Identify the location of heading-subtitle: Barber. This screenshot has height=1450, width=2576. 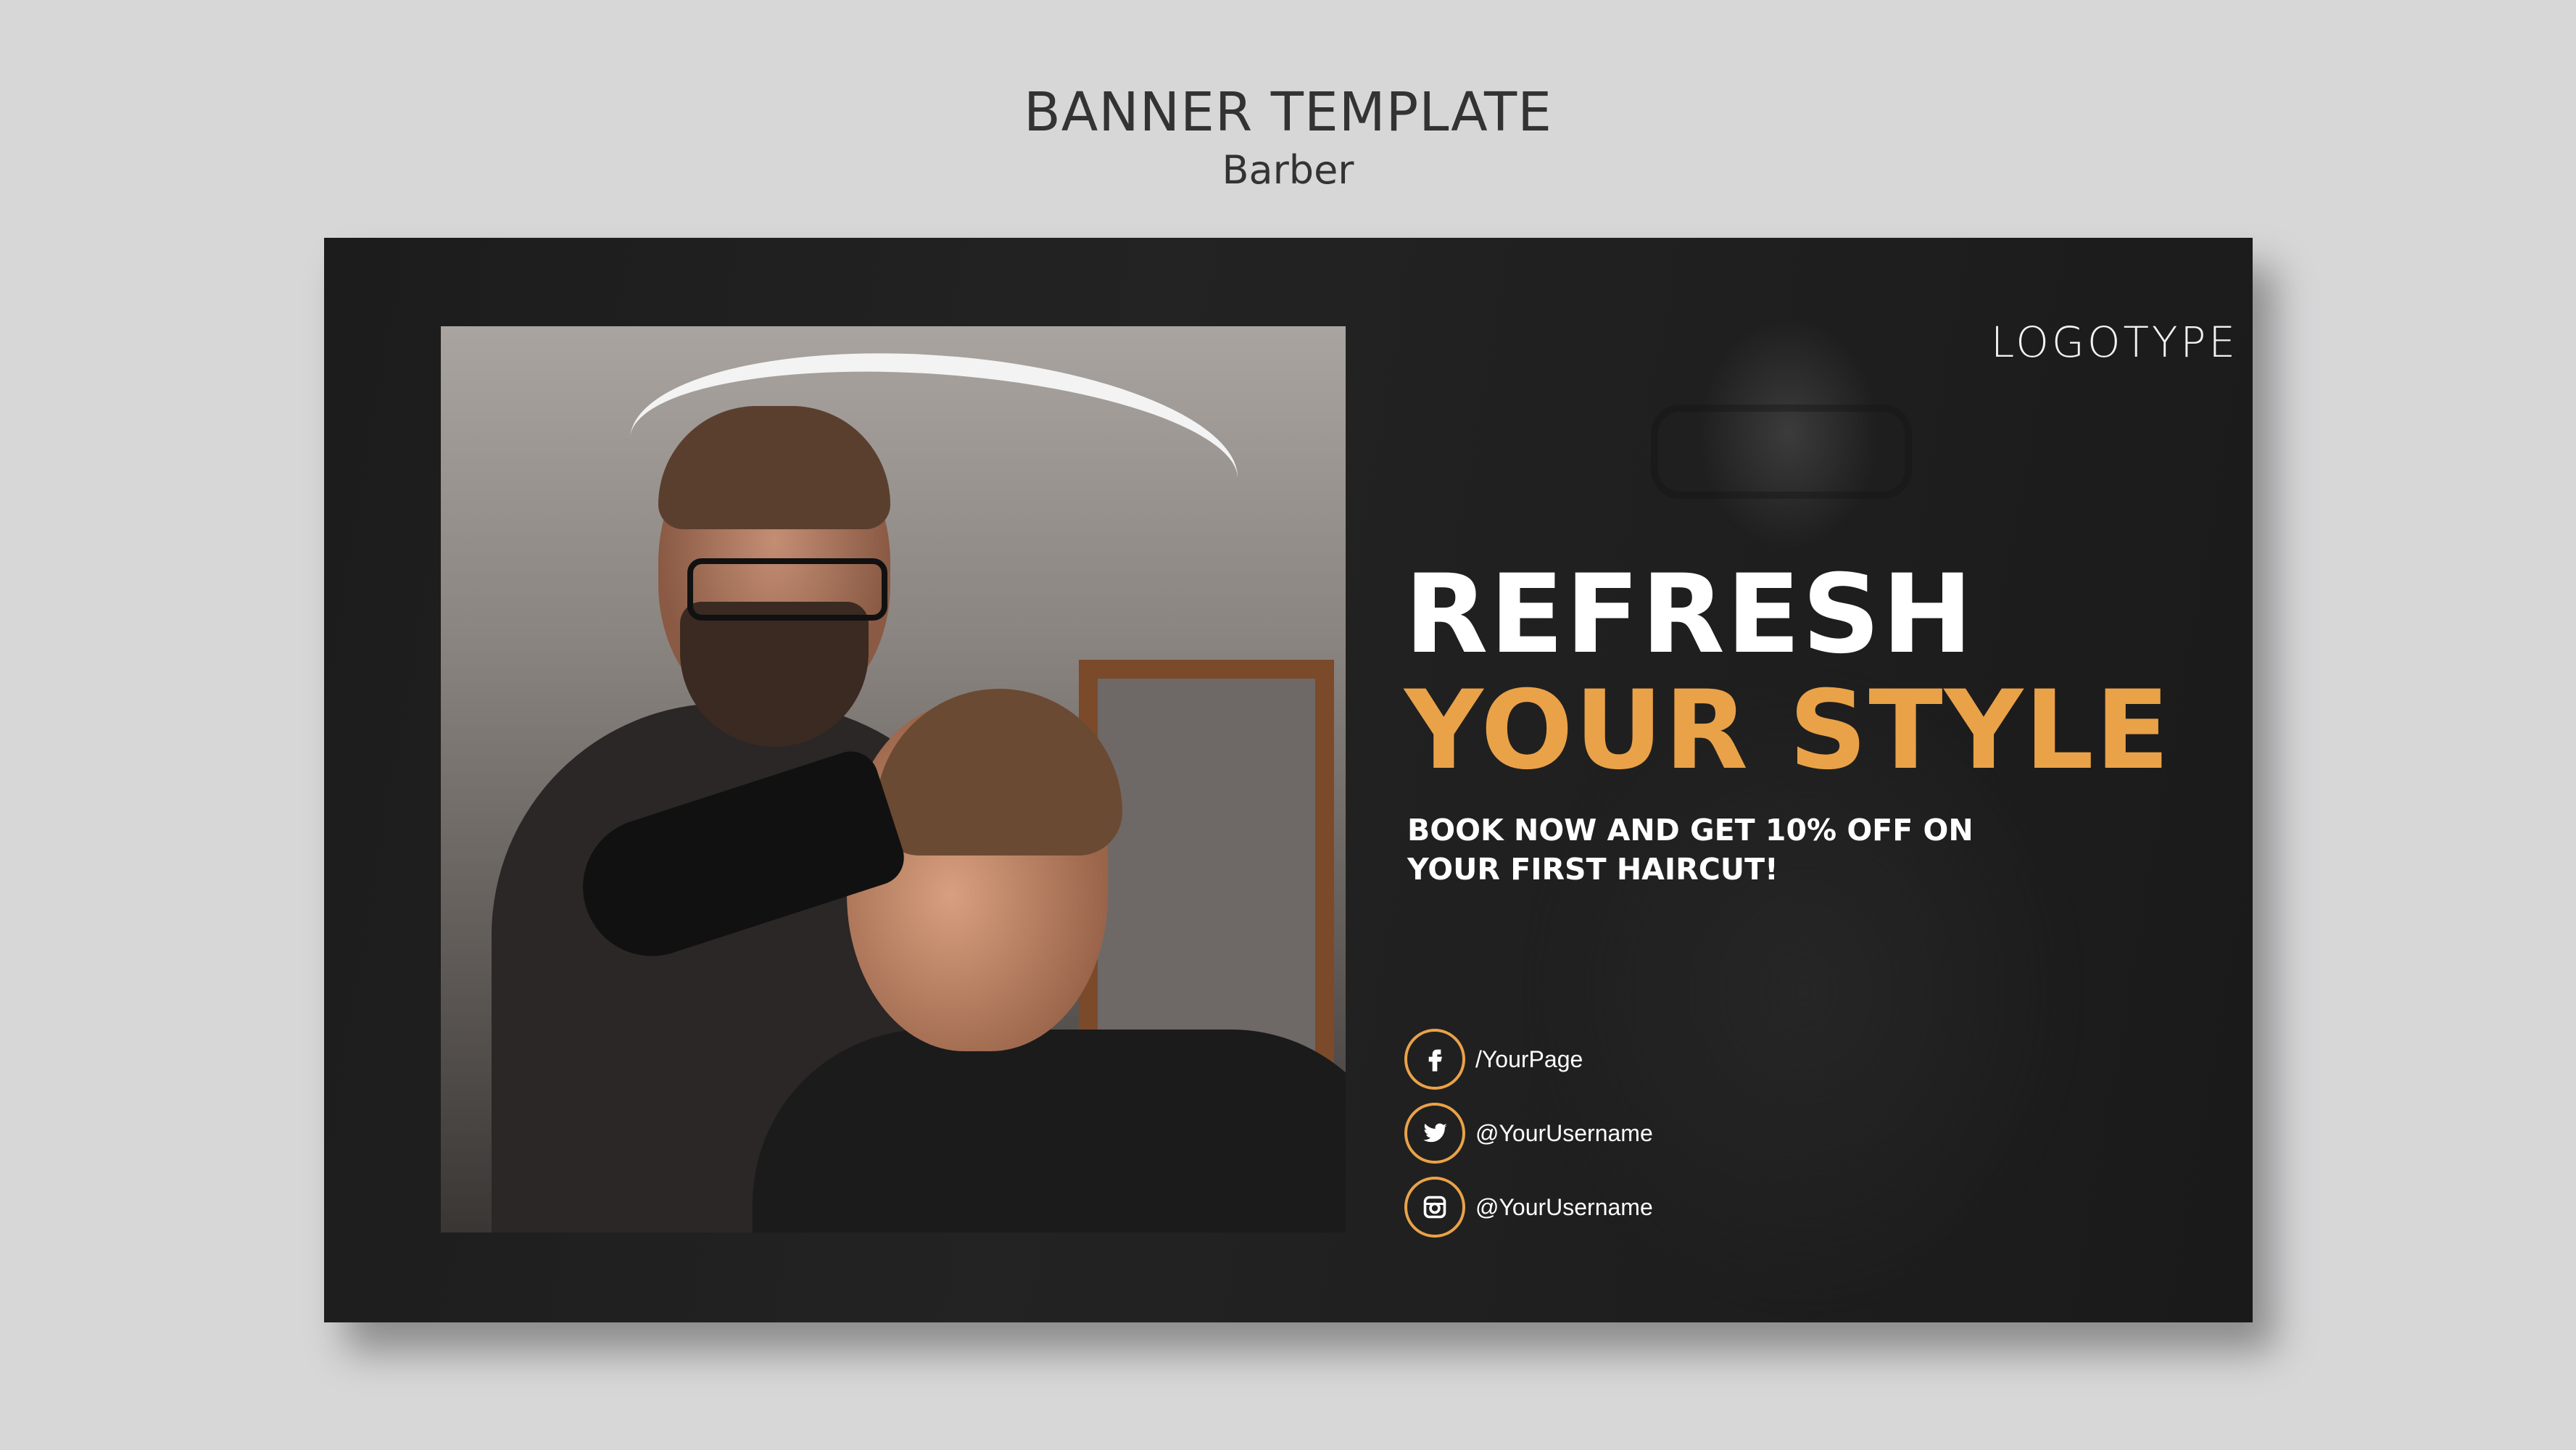
(1288, 170).